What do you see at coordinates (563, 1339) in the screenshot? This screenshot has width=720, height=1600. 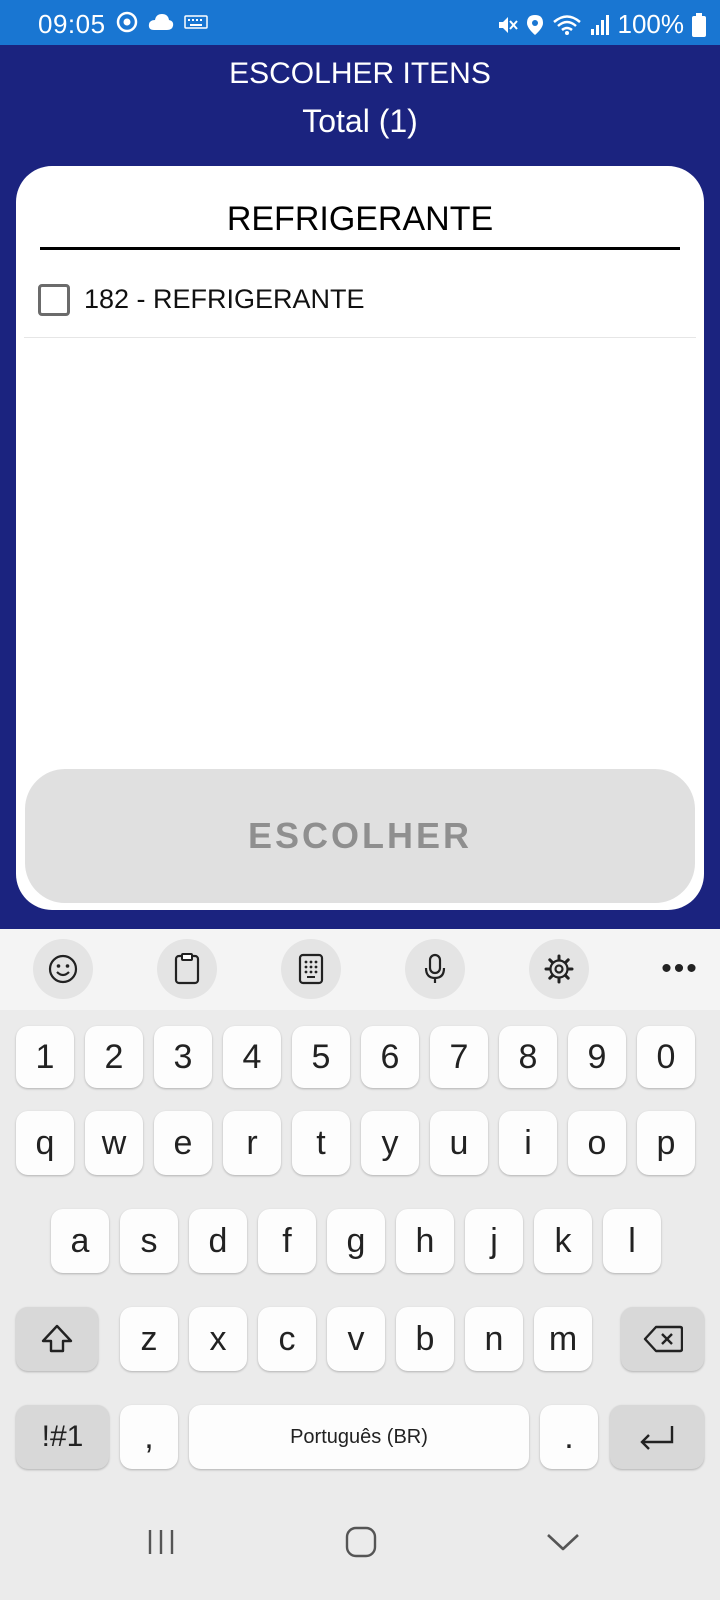 I see `key-m: m` at bounding box center [563, 1339].